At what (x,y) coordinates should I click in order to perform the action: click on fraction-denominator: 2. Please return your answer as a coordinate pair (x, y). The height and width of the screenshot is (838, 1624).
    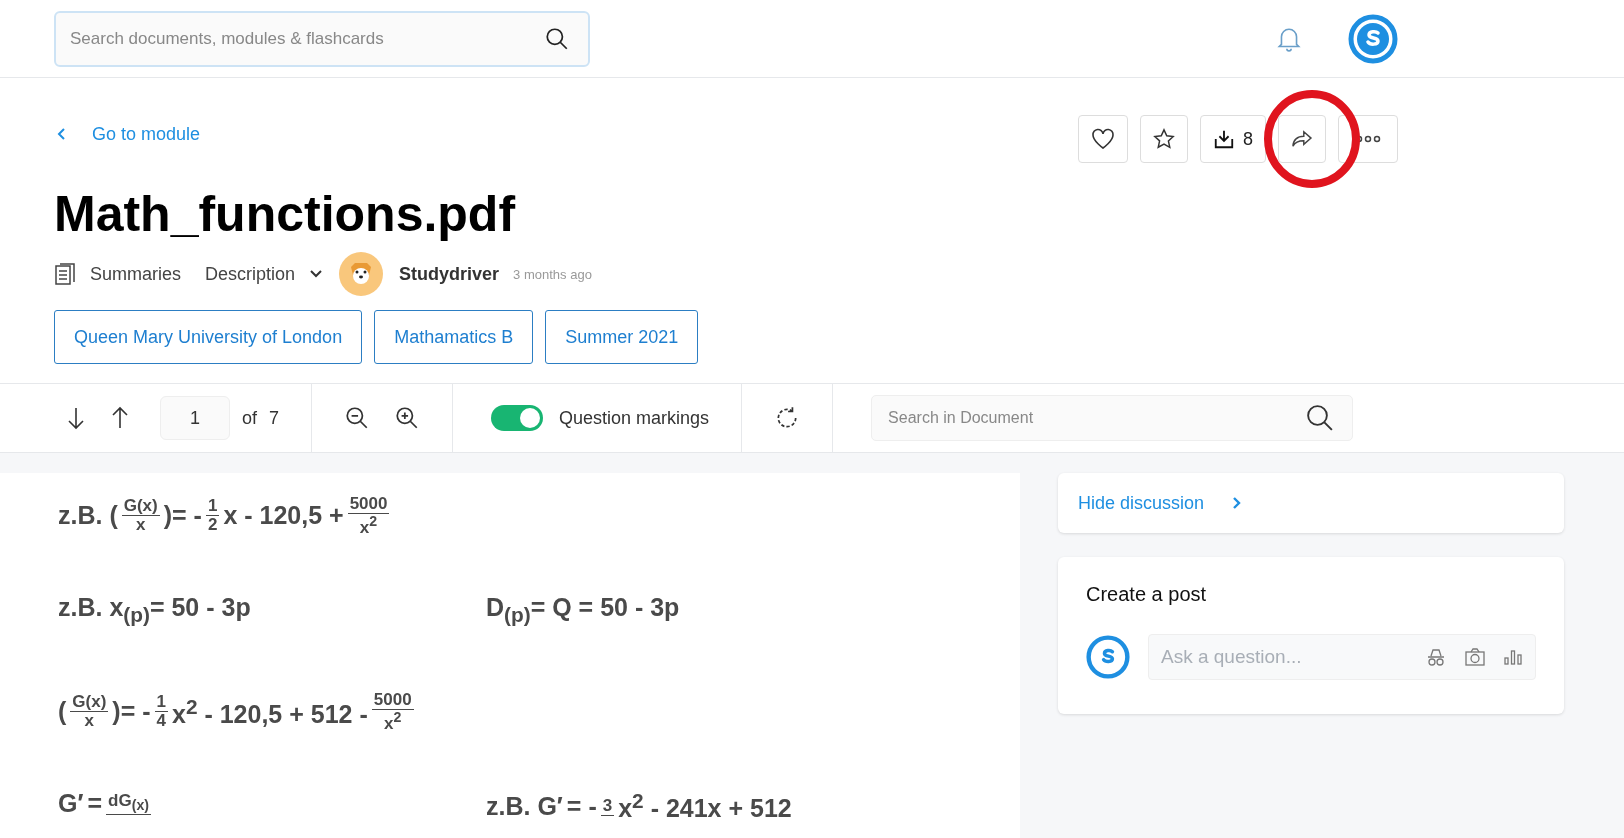
    Looking at the image, I should click on (212, 525).